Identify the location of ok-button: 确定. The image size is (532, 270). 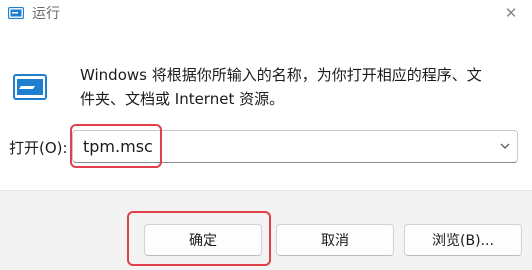
(203, 240).